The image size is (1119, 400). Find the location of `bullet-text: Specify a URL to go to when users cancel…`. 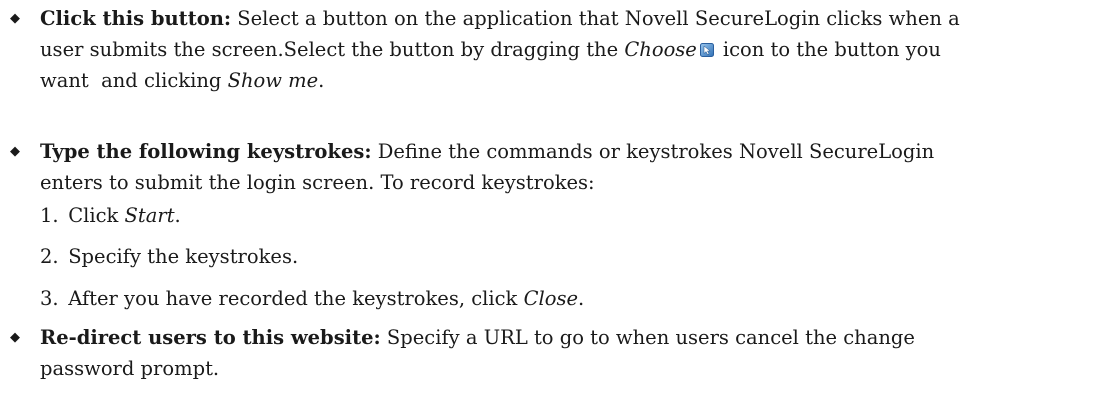

bullet-text: Specify a URL to go to when users cancel… is located at coordinates (647, 337).